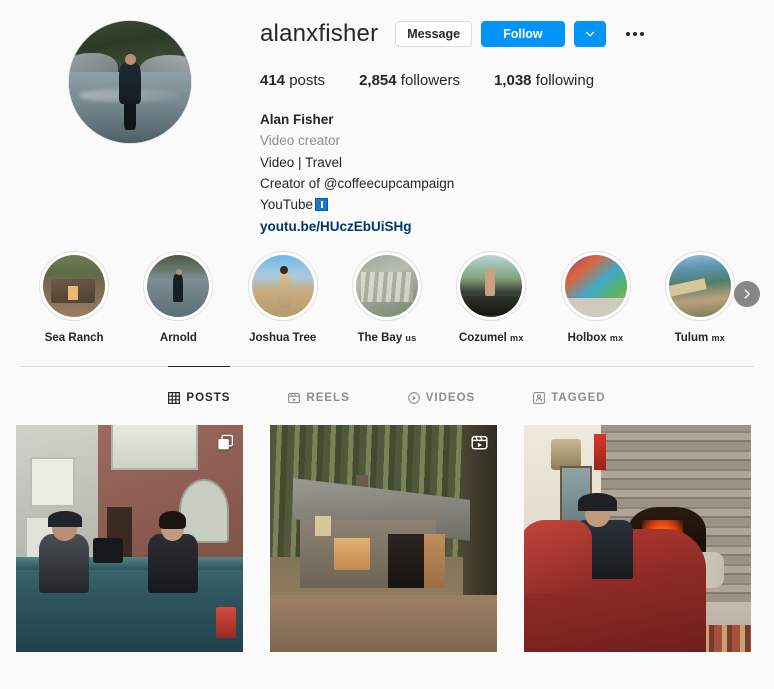 This screenshot has height=689, width=774. I want to click on post1-art-person-a-cap, so click(64, 519).